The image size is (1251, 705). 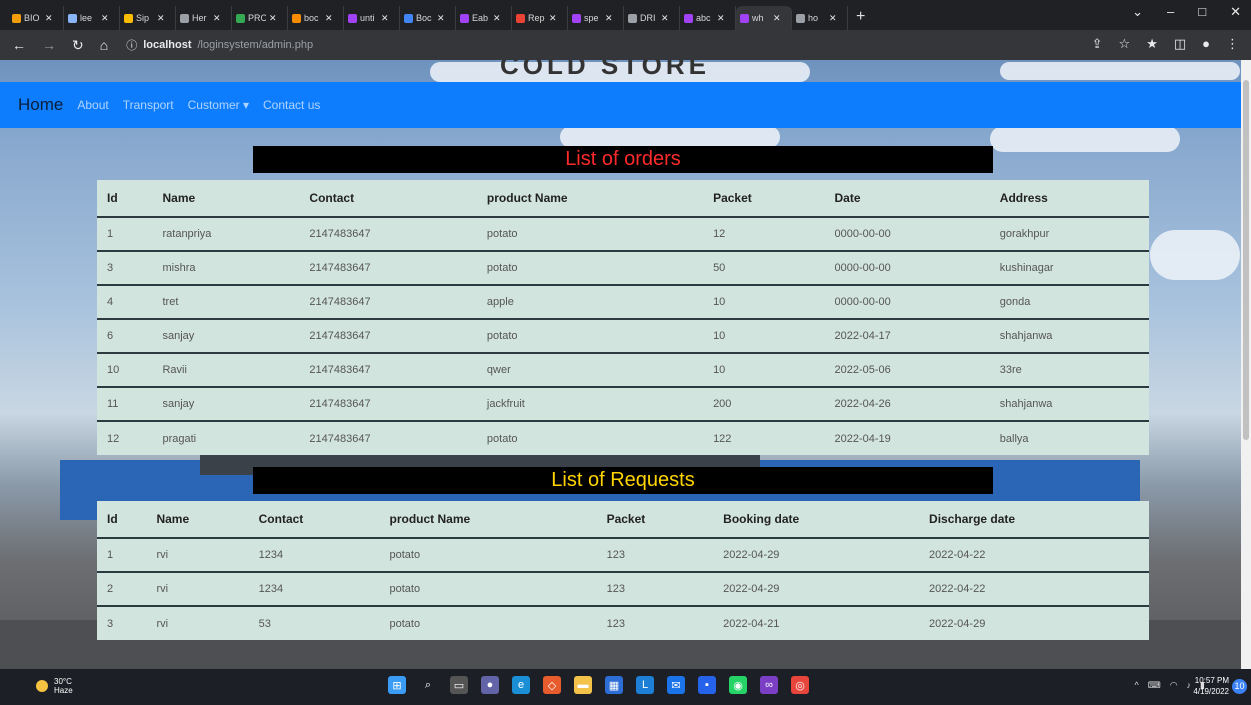 I want to click on table-row: 4 tret 2147483647 apple 10 0000-00-00 gonda, so click(x=623, y=301).